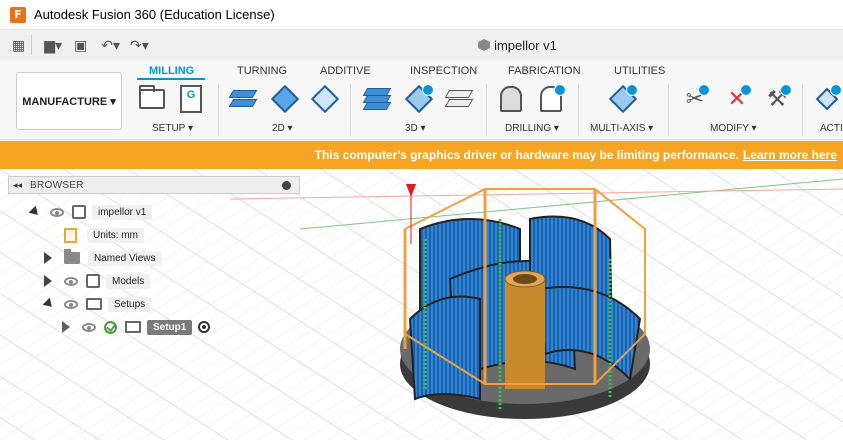 The height and width of the screenshot is (440, 843). Describe the element at coordinates (204, 327) in the screenshot. I see `activate-radio-icon` at that location.